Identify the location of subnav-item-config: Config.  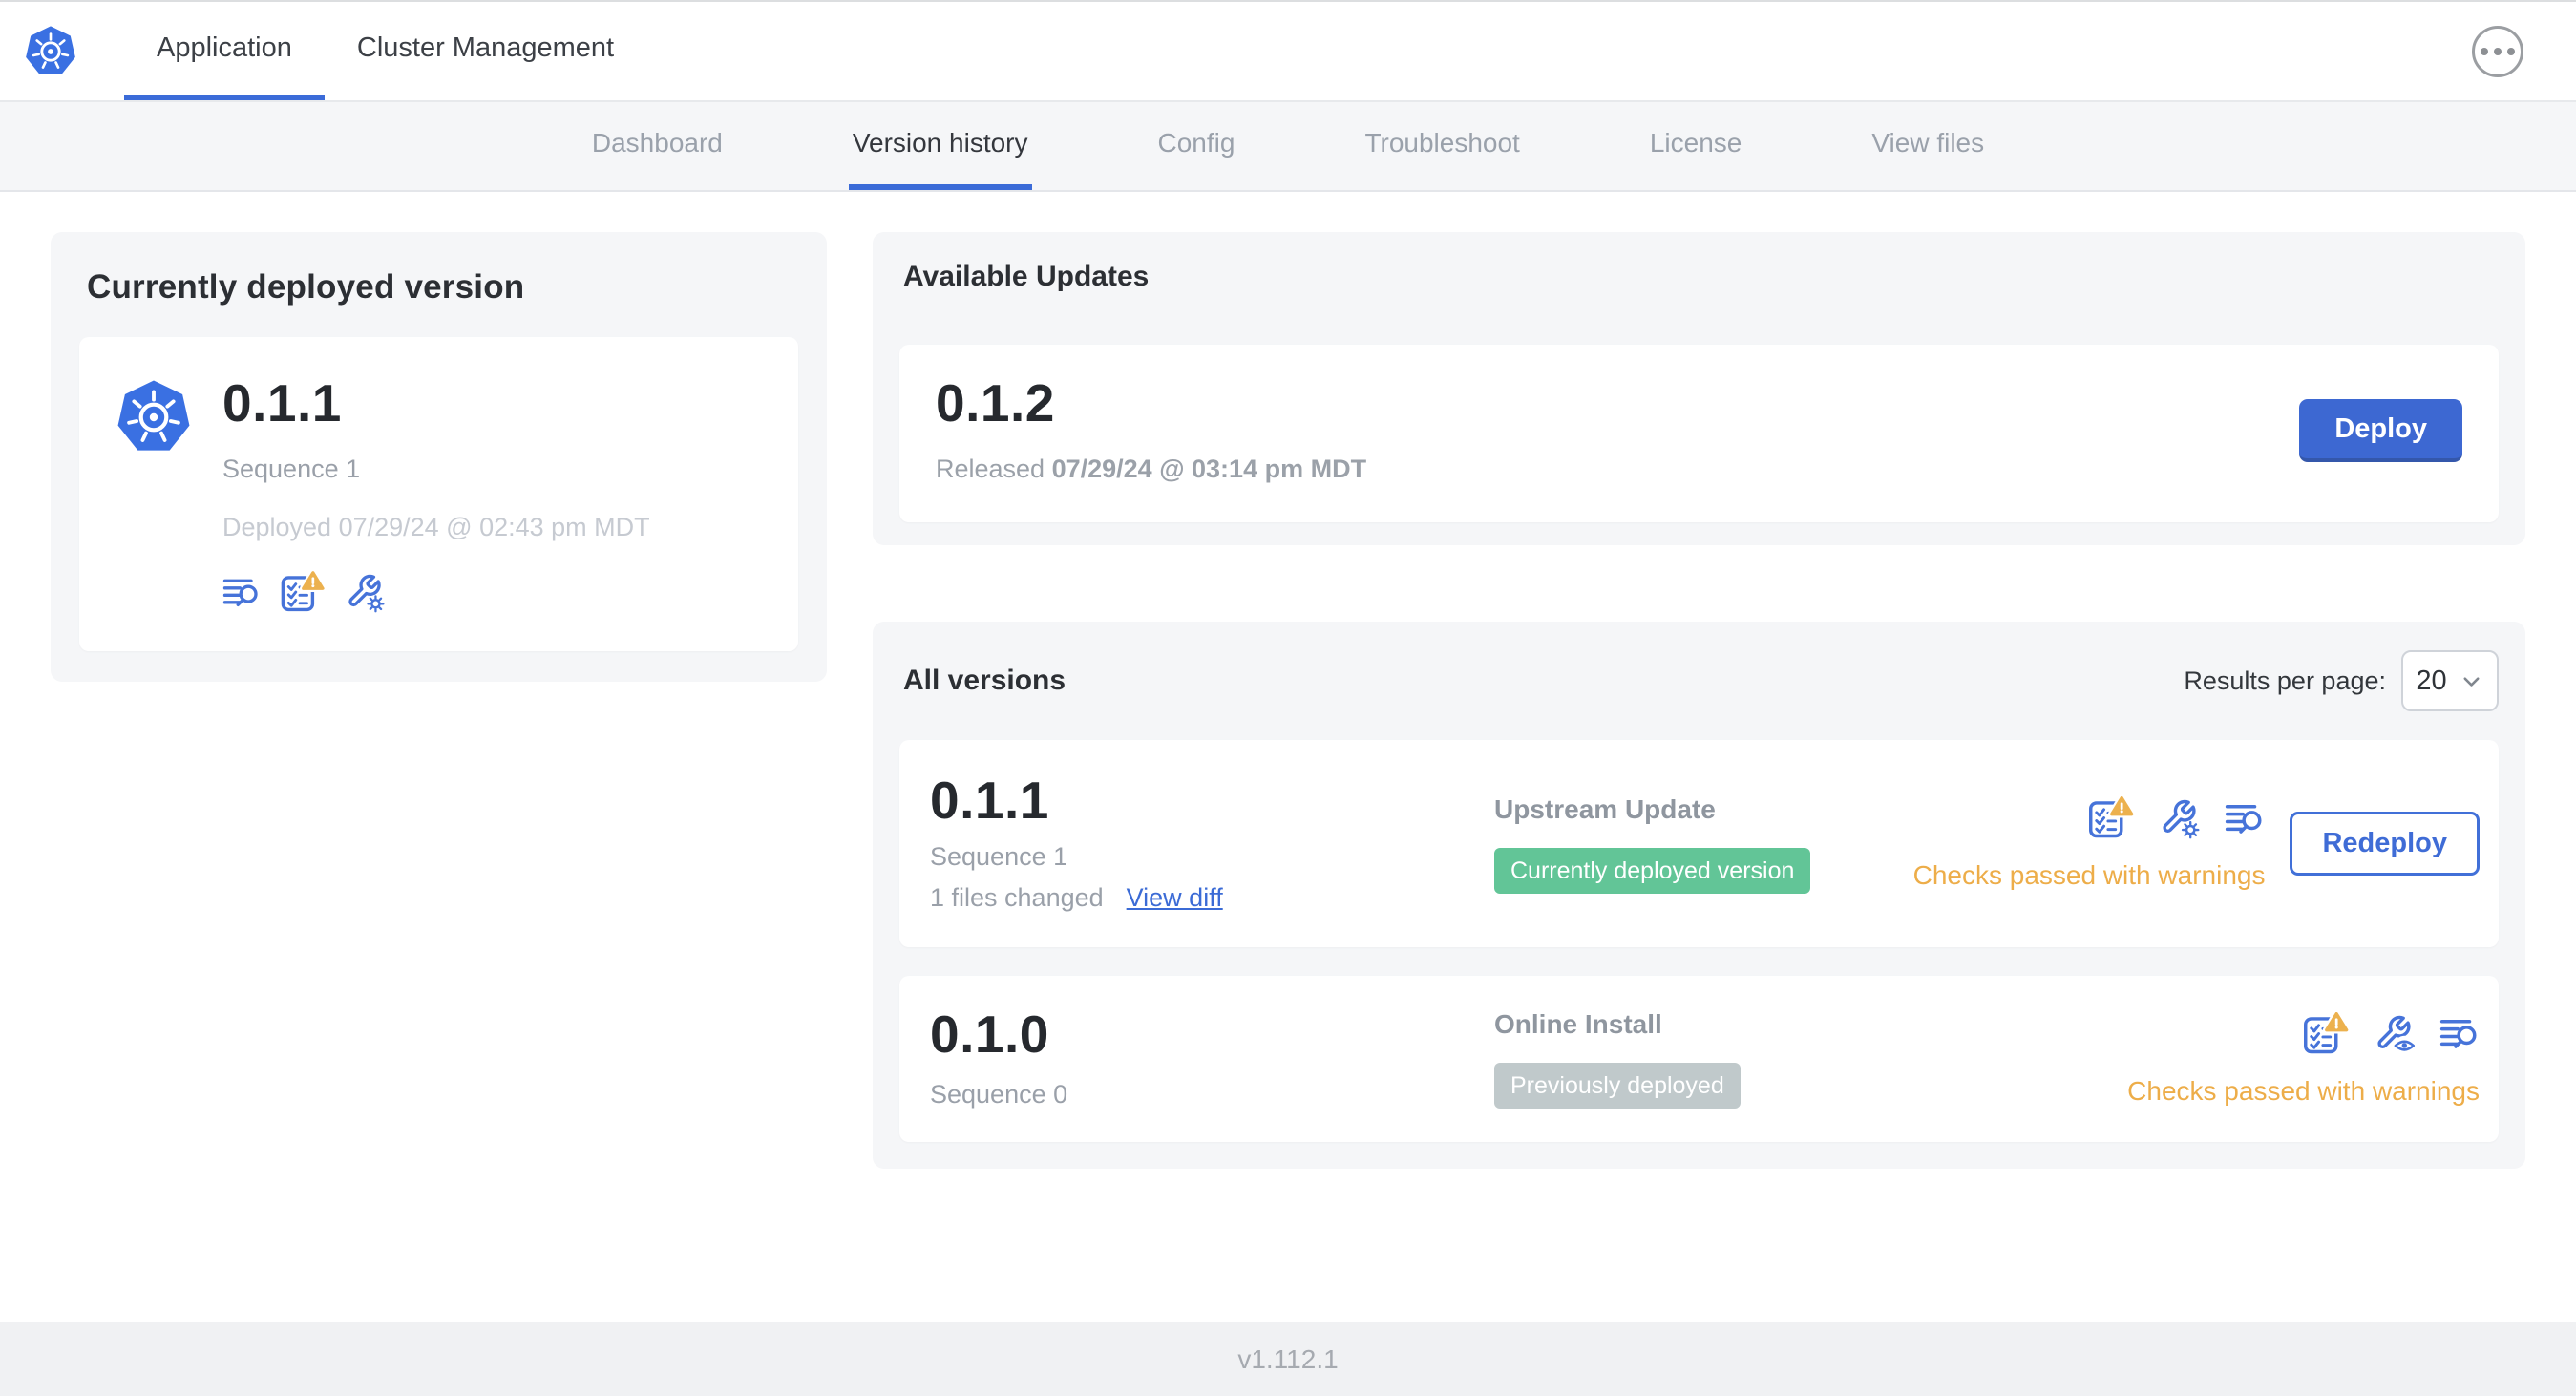
(1196, 146).